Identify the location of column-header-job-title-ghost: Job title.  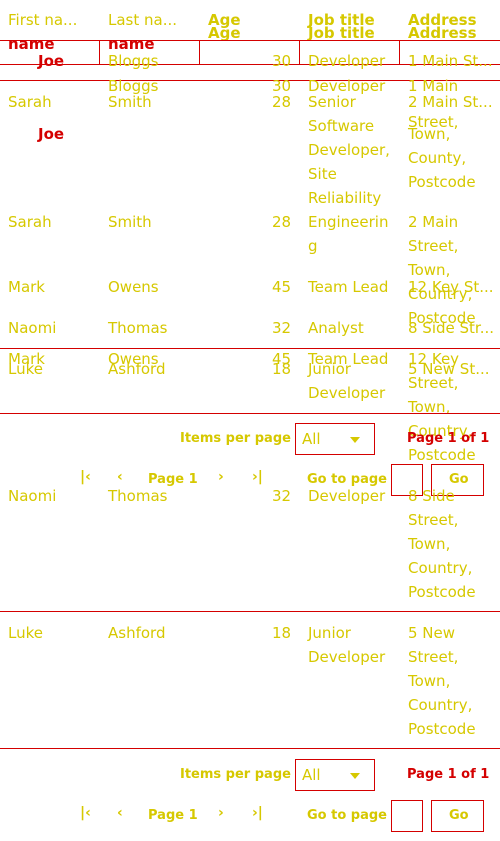
(341, 33).